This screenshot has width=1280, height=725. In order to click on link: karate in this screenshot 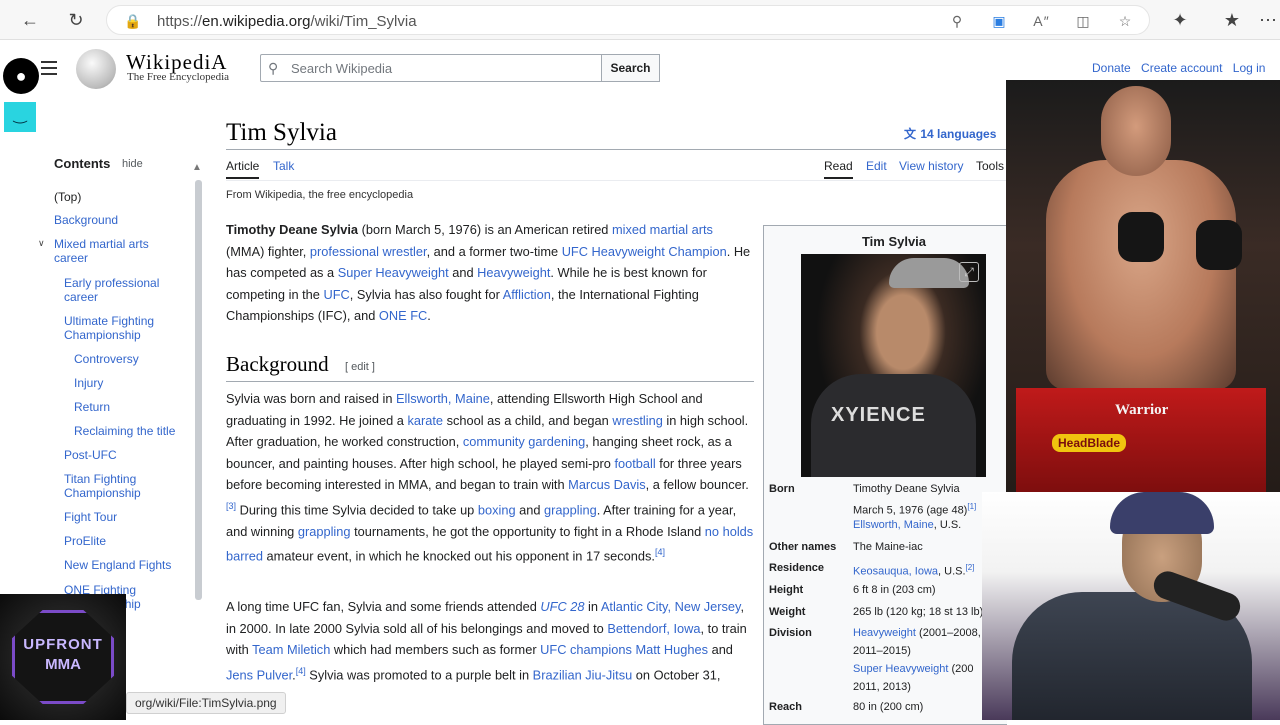, I will do `click(425, 420)`.